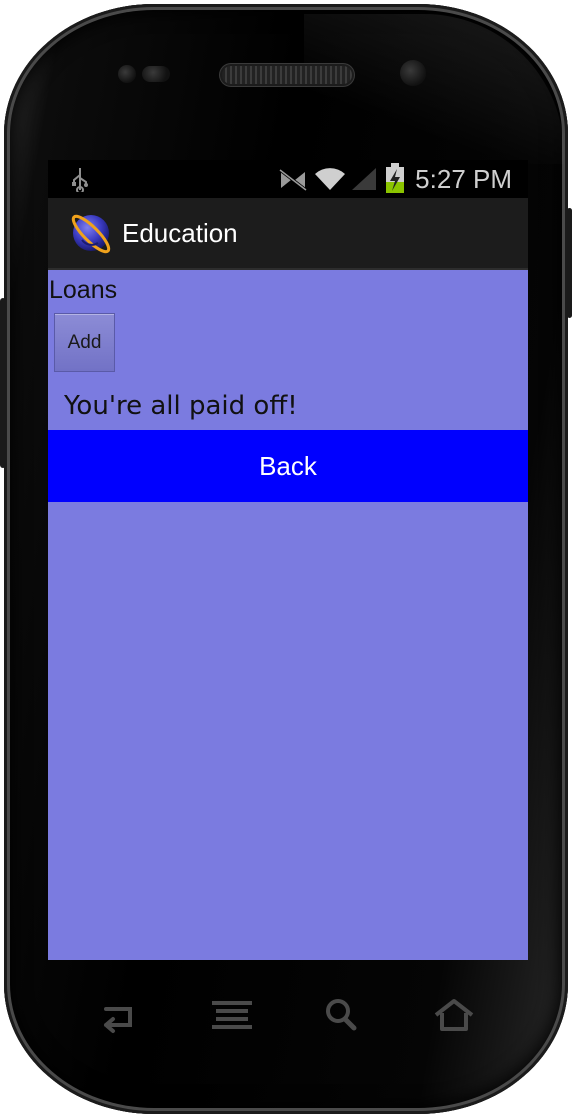 Image resolution: width=572 pixels, height=1118 pixels. I want to click on back-button: Back, so click(288, 466).